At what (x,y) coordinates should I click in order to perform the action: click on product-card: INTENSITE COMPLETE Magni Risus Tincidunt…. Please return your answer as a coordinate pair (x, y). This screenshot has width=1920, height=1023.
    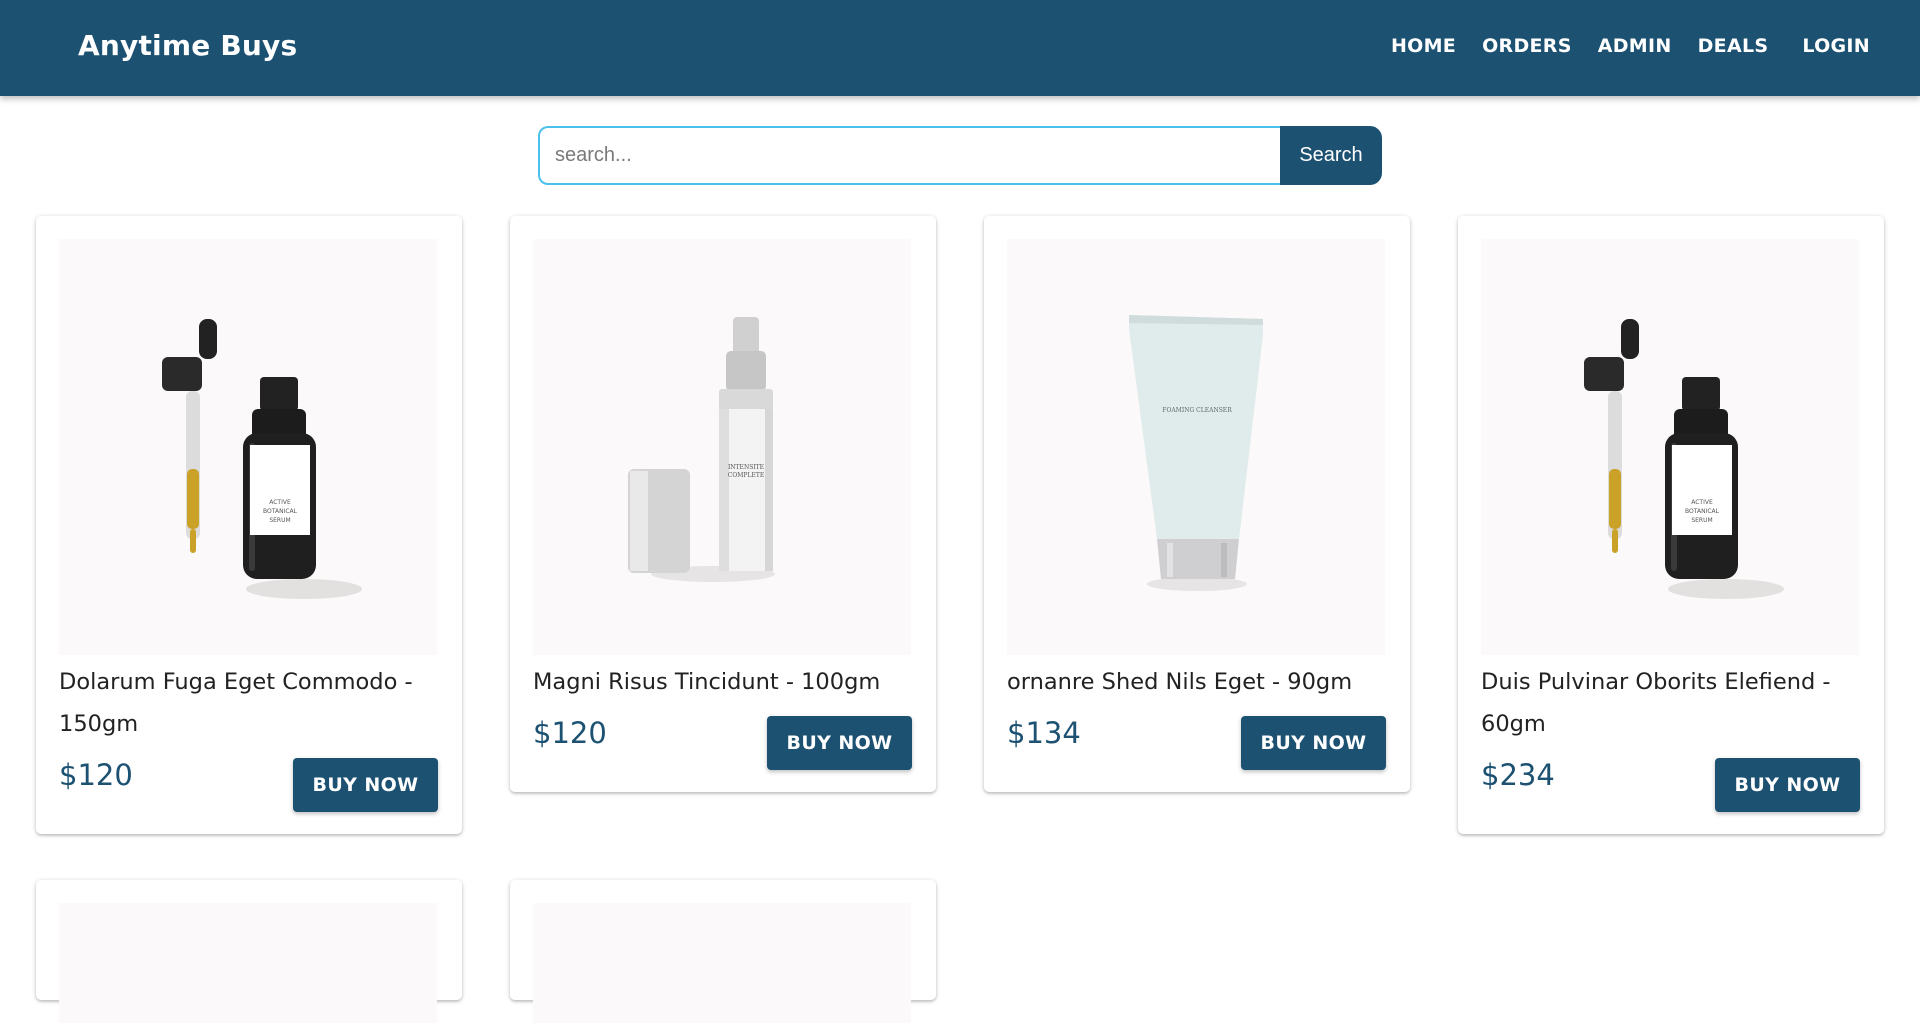
    Looking at the image, I should click on (723, 504).